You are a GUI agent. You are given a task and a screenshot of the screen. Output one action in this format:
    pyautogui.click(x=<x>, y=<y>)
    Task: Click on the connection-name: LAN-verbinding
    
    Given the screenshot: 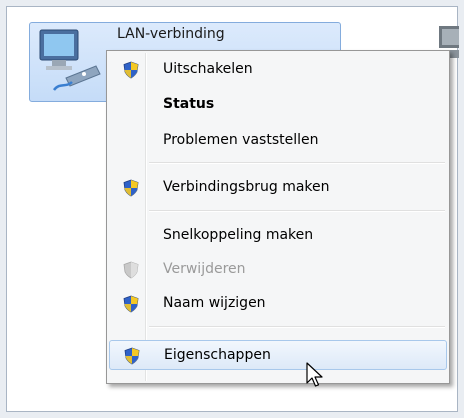 What is the action you would take?
    pyautogui.click(x=171, y=34)
    